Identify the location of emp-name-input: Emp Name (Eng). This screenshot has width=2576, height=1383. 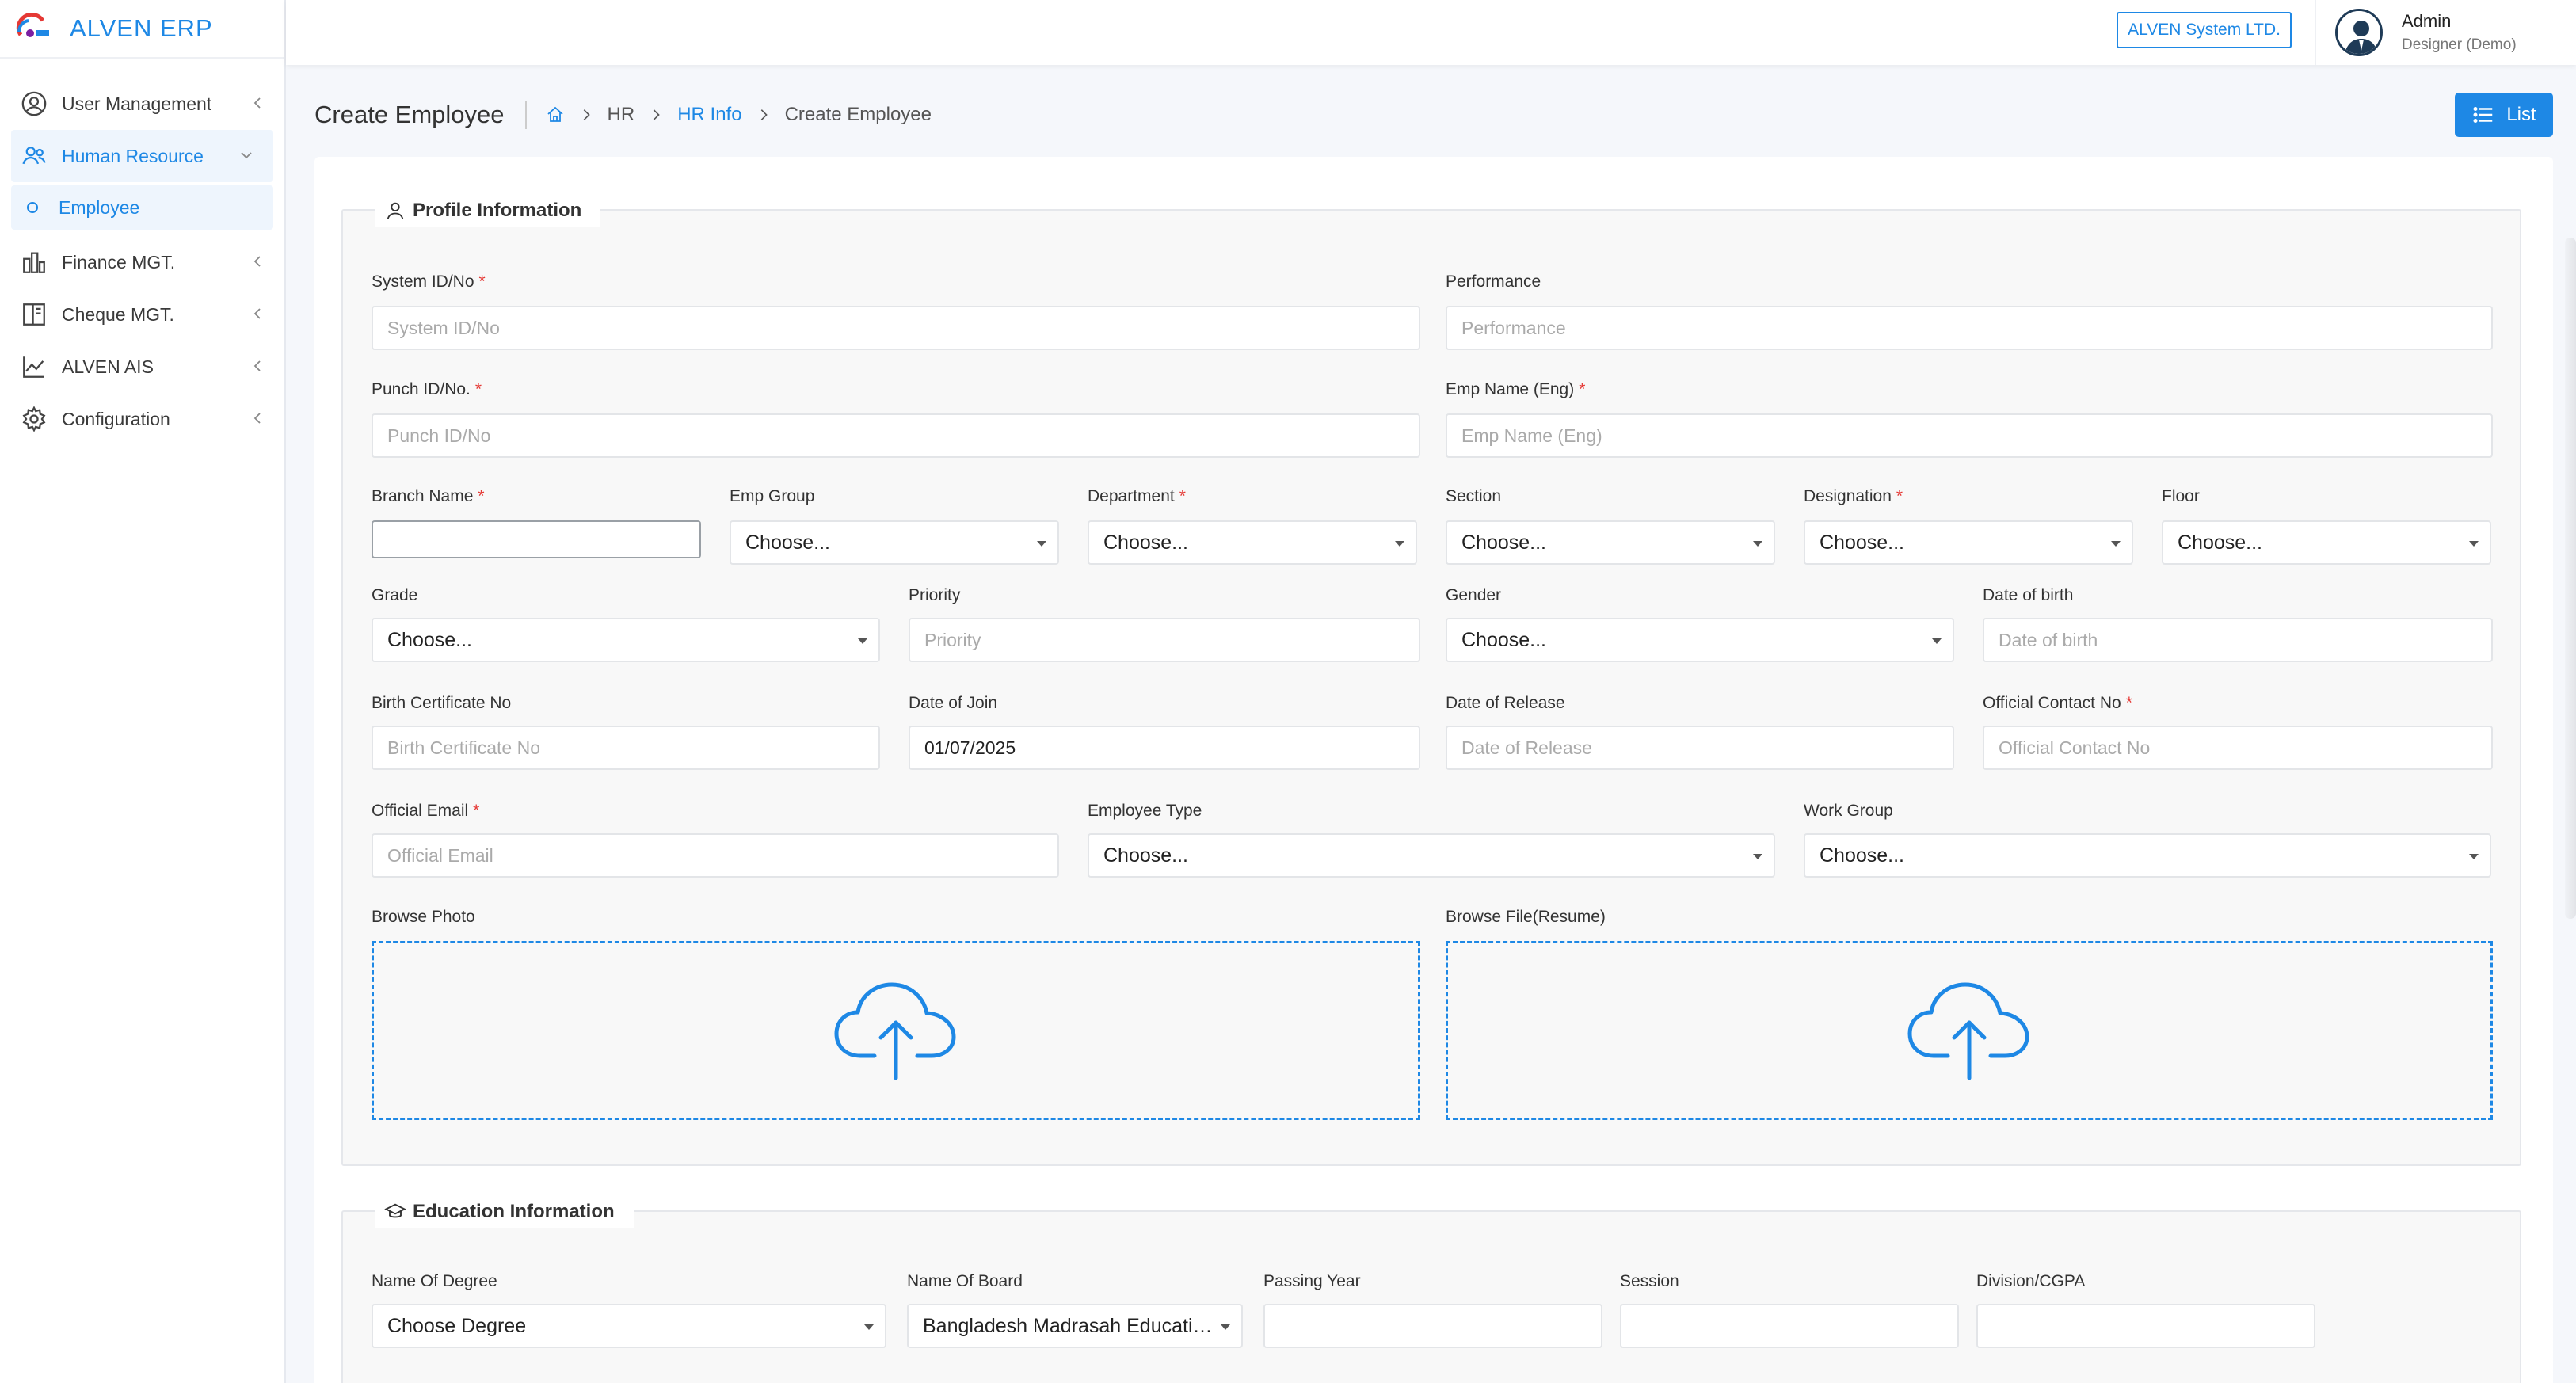
(1969, 435).